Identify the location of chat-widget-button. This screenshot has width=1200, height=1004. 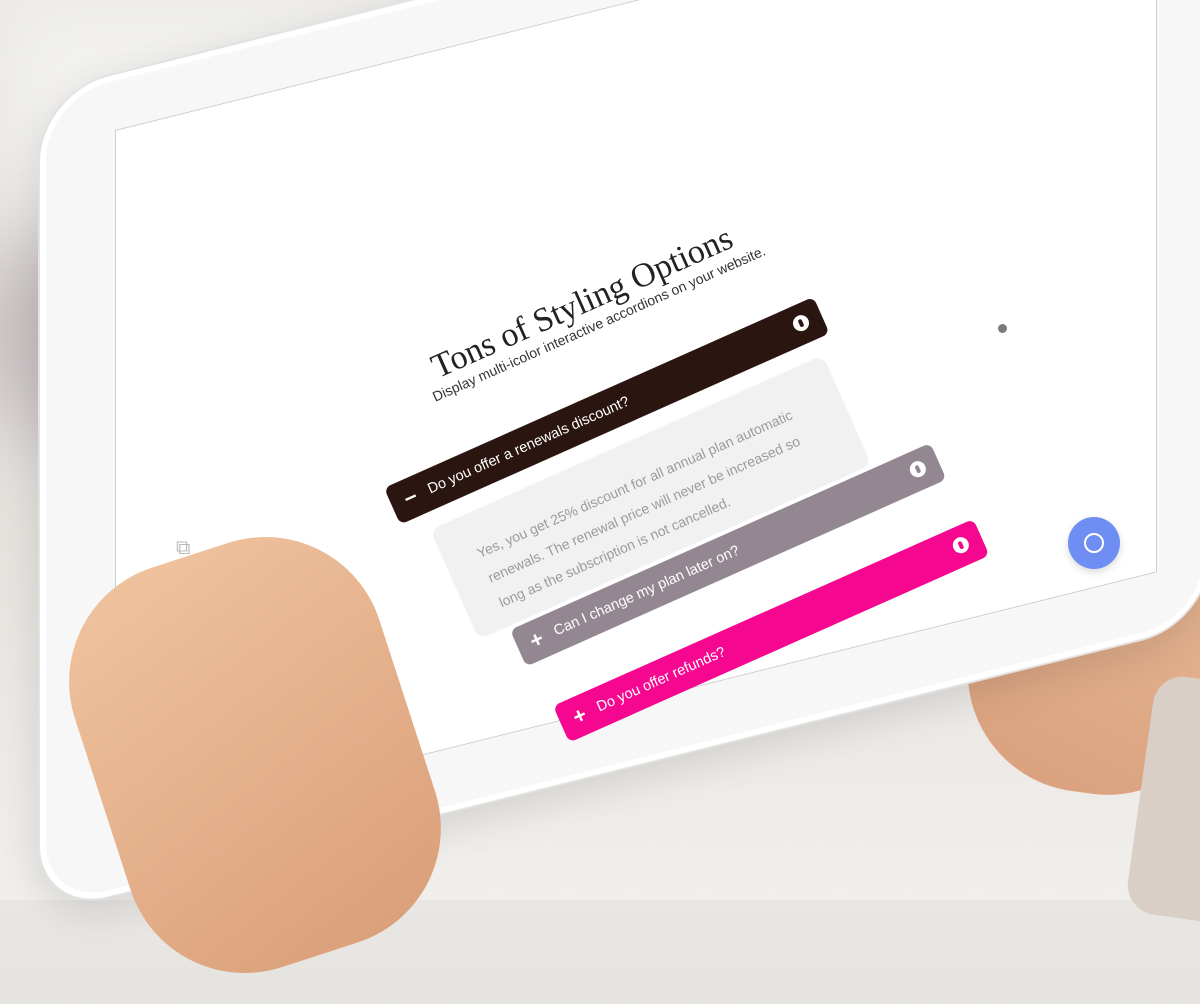
(1094, 543).